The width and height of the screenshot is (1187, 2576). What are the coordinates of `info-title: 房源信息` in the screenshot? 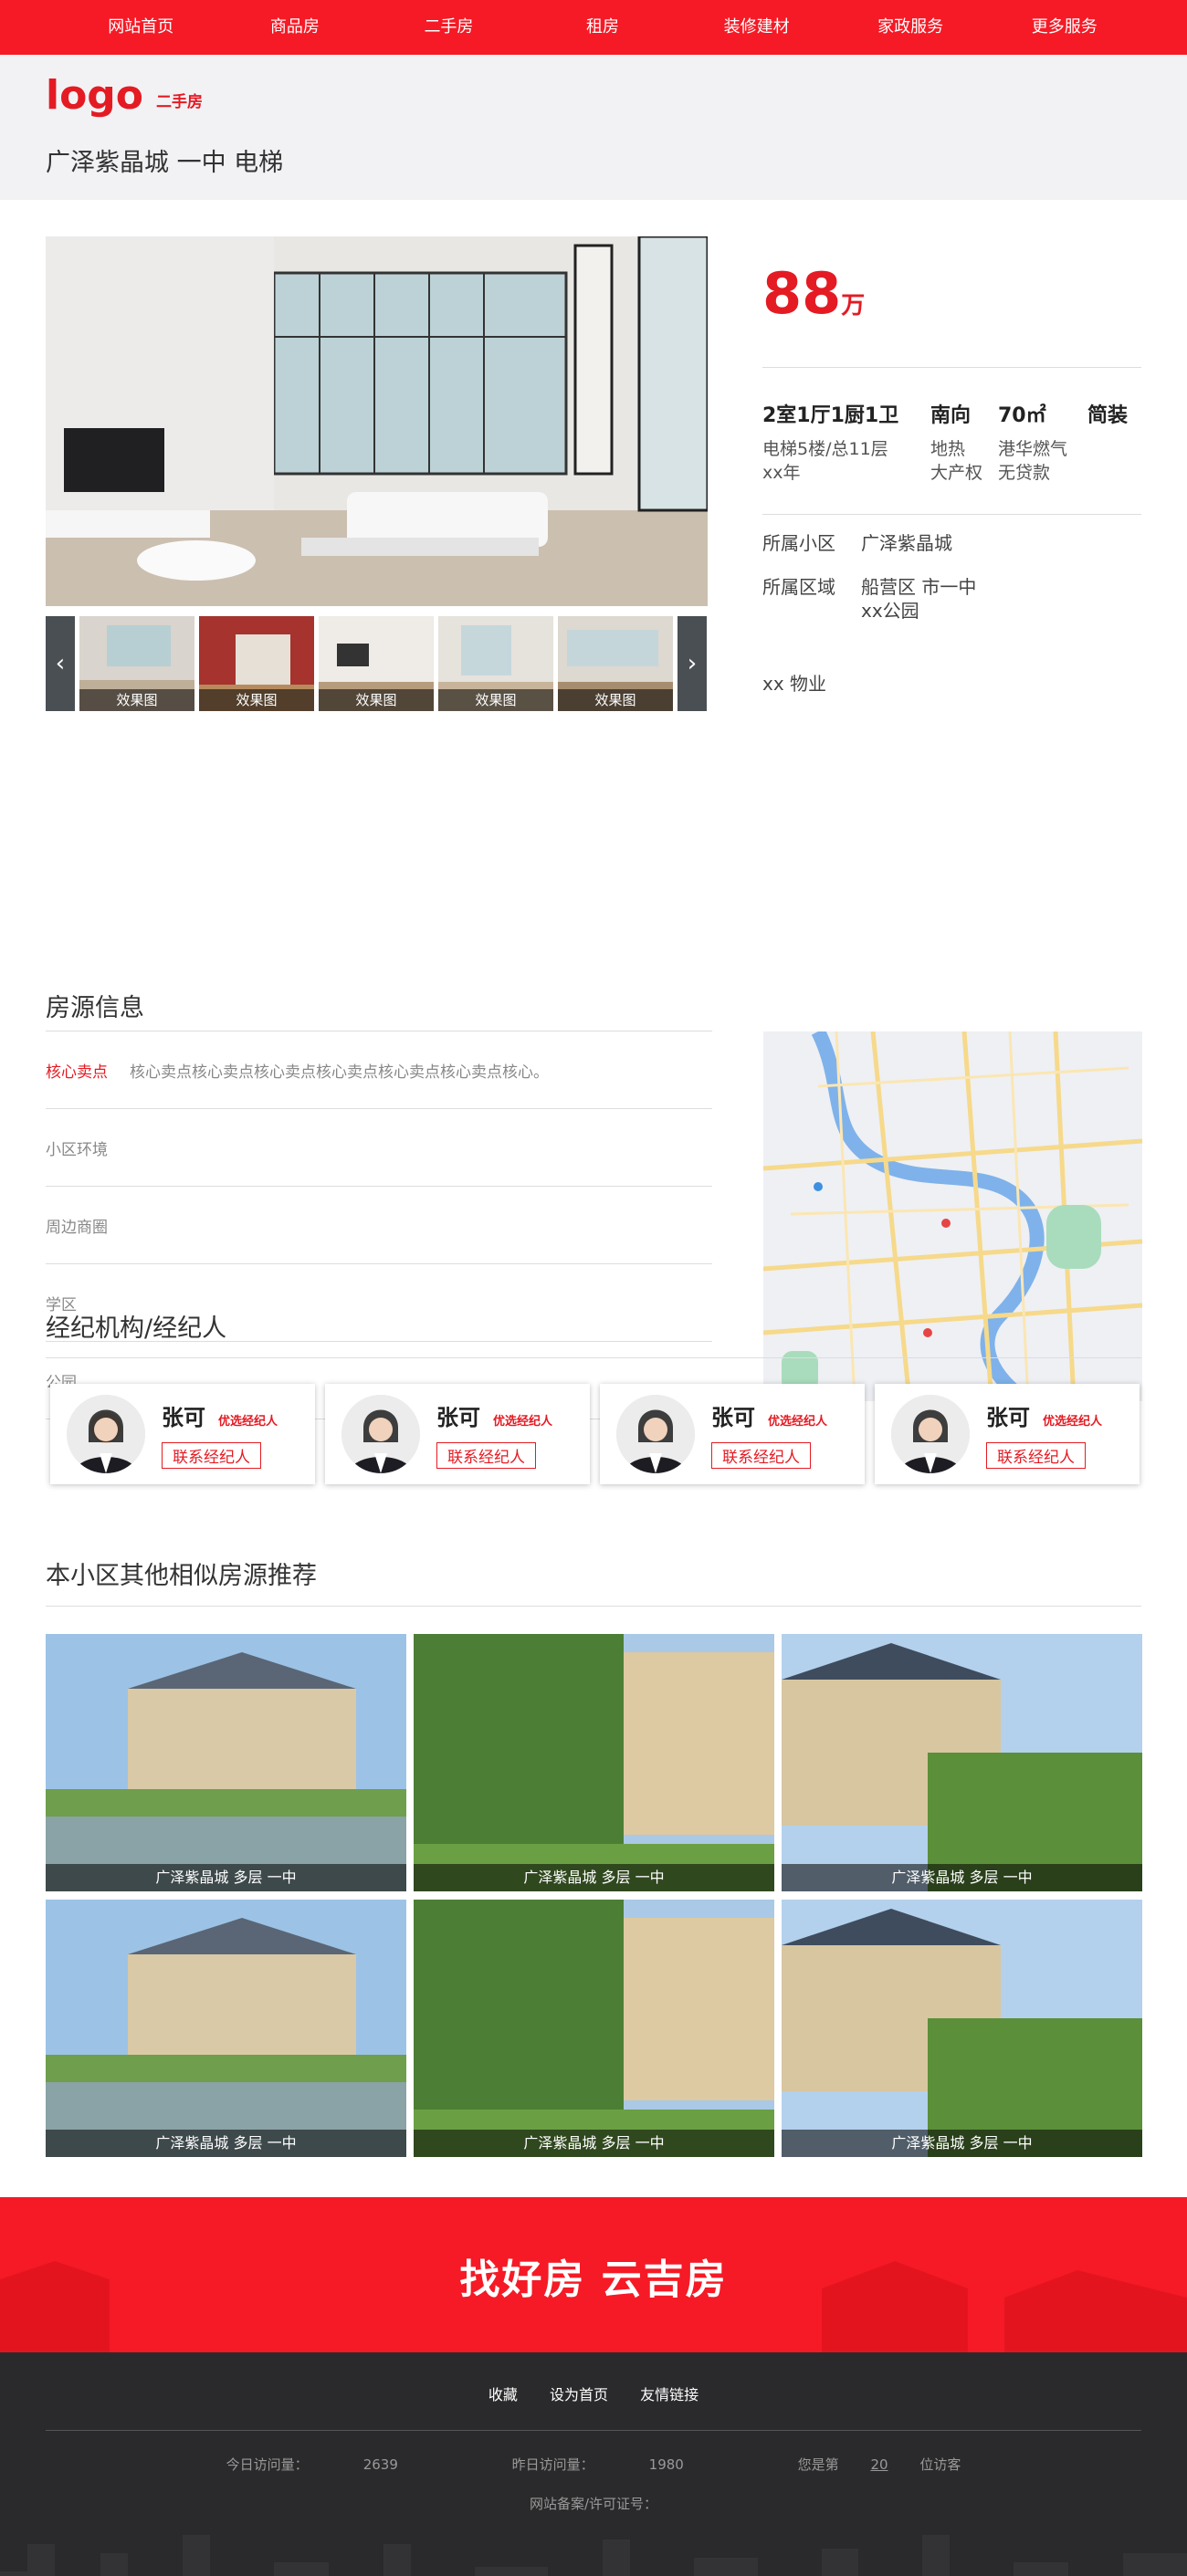 It's located at (95, 1008).